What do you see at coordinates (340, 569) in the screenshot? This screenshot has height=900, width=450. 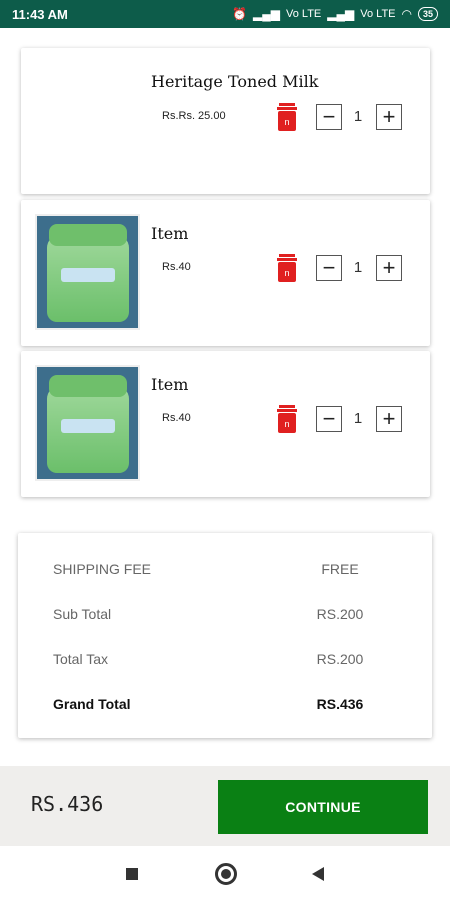 I see `shipping-fee-value: FREE` at bounding box center [340, 569].